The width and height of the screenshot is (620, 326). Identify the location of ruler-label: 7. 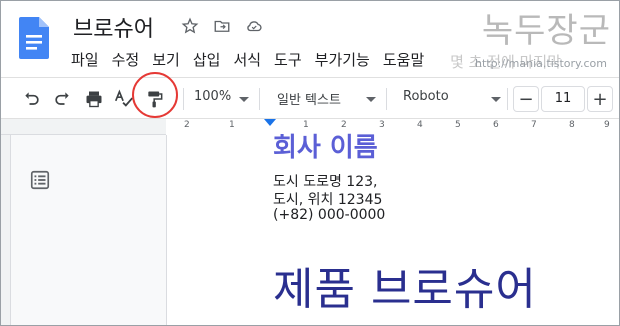
(534, 125).